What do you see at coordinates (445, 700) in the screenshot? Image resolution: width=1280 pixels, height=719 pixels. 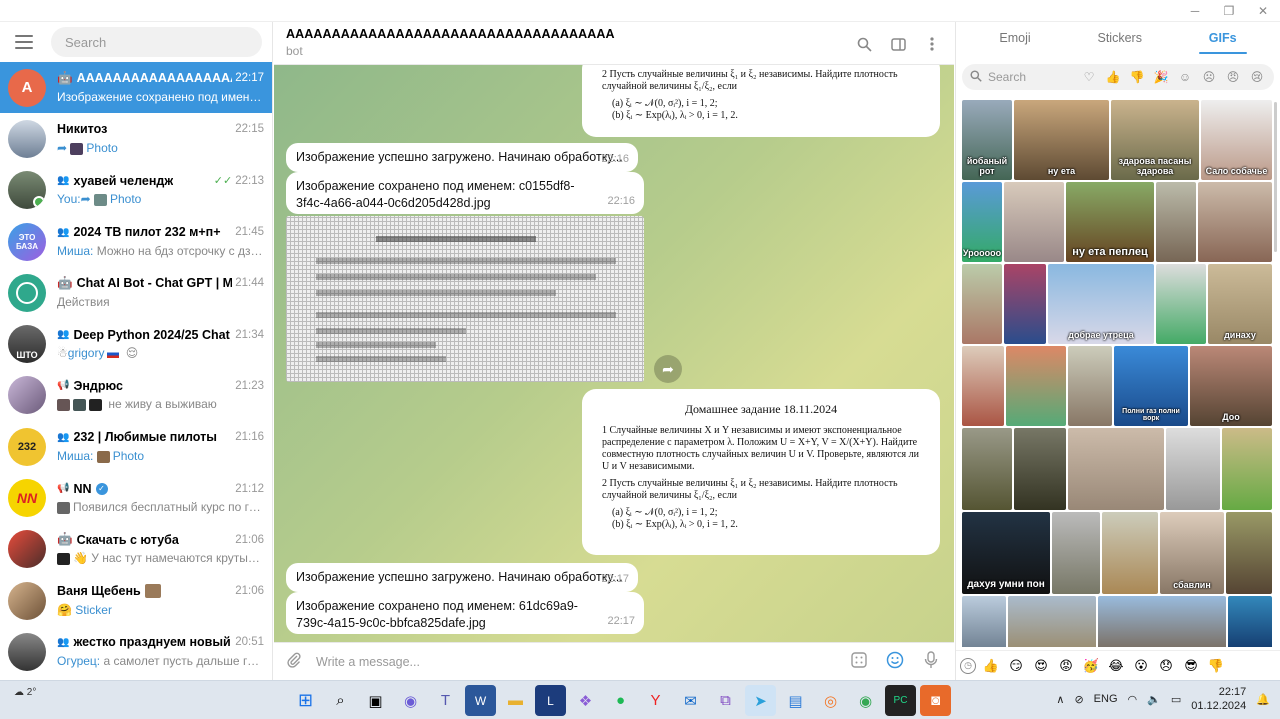 I see `teams-icon: T` at bounding box center [445, 700].